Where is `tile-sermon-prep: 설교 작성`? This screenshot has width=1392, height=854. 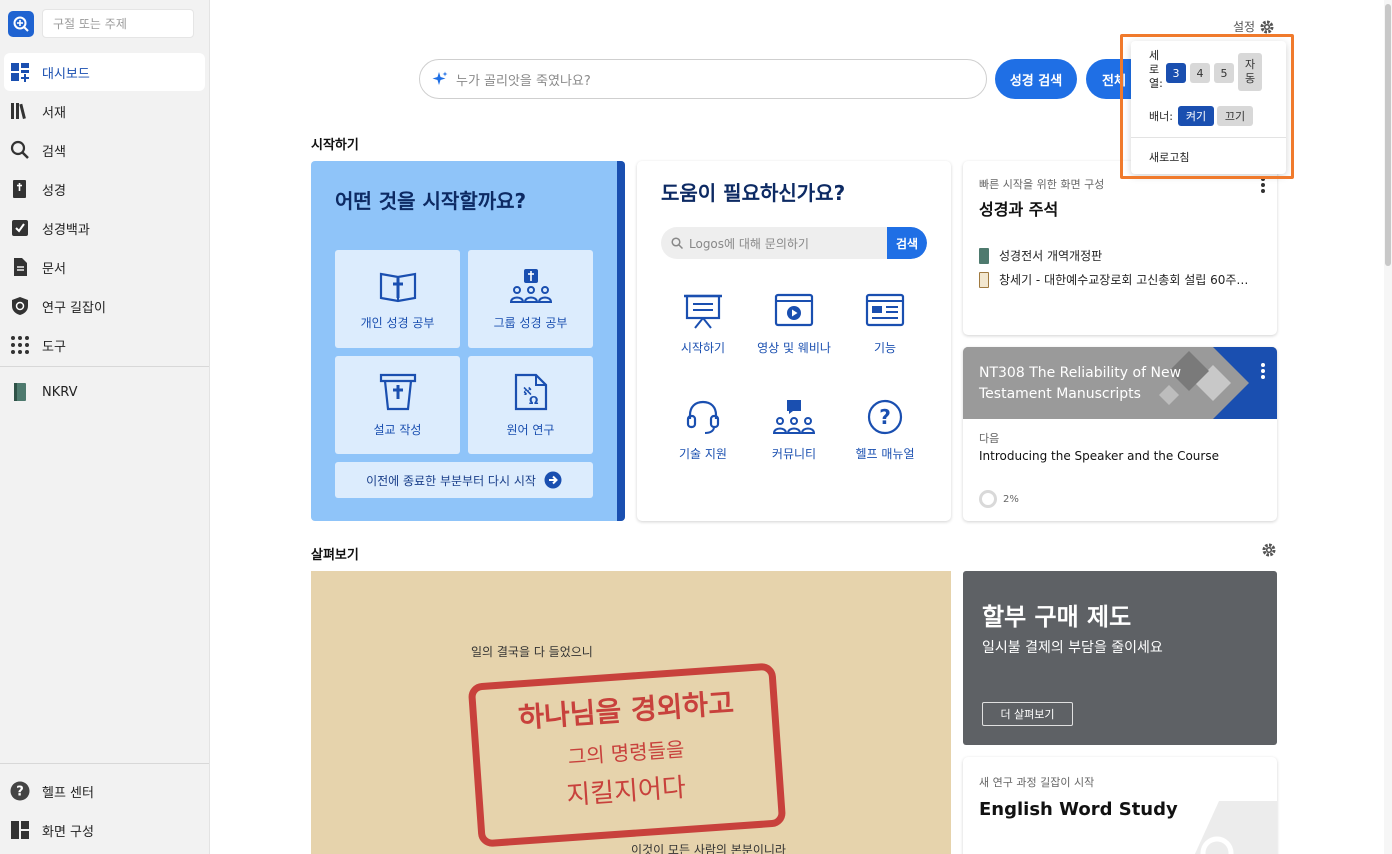 tile-sermon-prep: 설교 작성 is located at coordinates (397, 405).